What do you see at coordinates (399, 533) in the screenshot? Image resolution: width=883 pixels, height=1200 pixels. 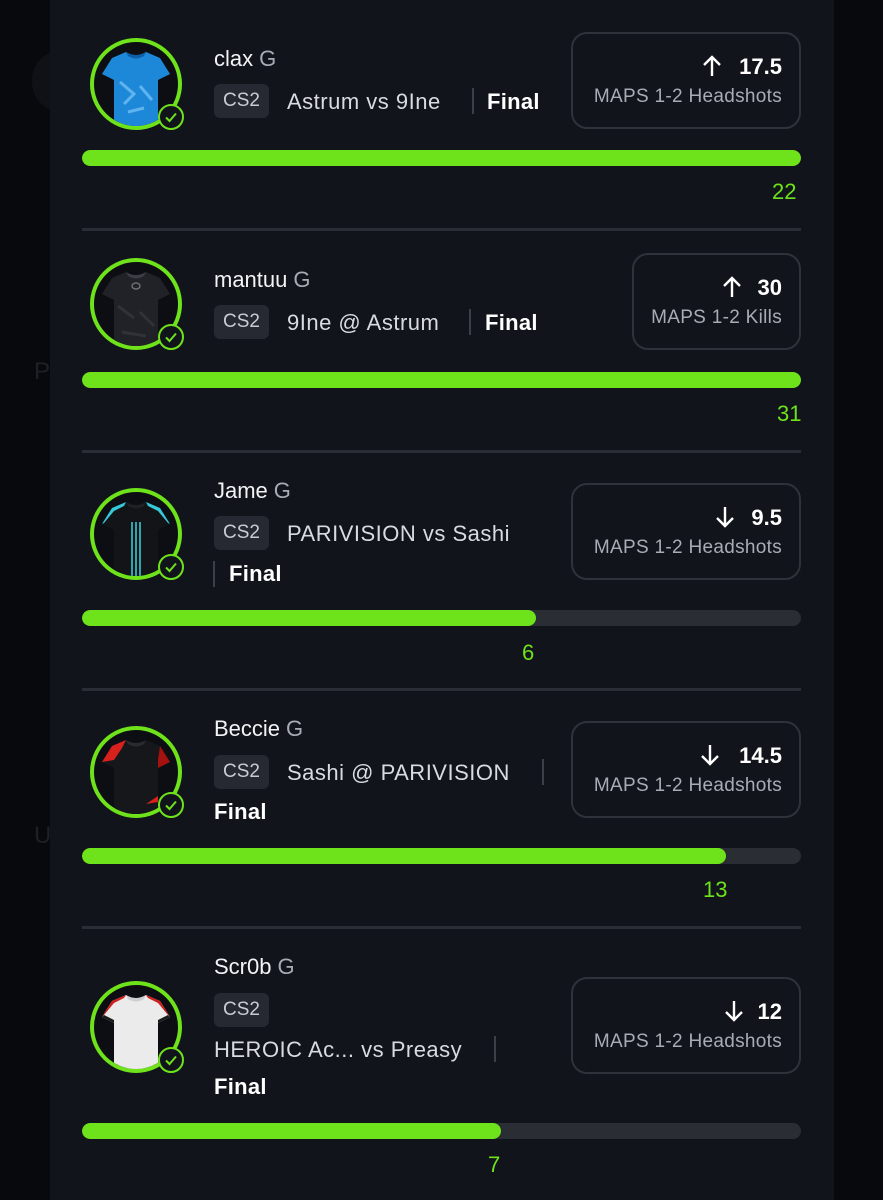 I see `matchup-text: PARIVISION vs Sashi` at bounding box center [399, 533].